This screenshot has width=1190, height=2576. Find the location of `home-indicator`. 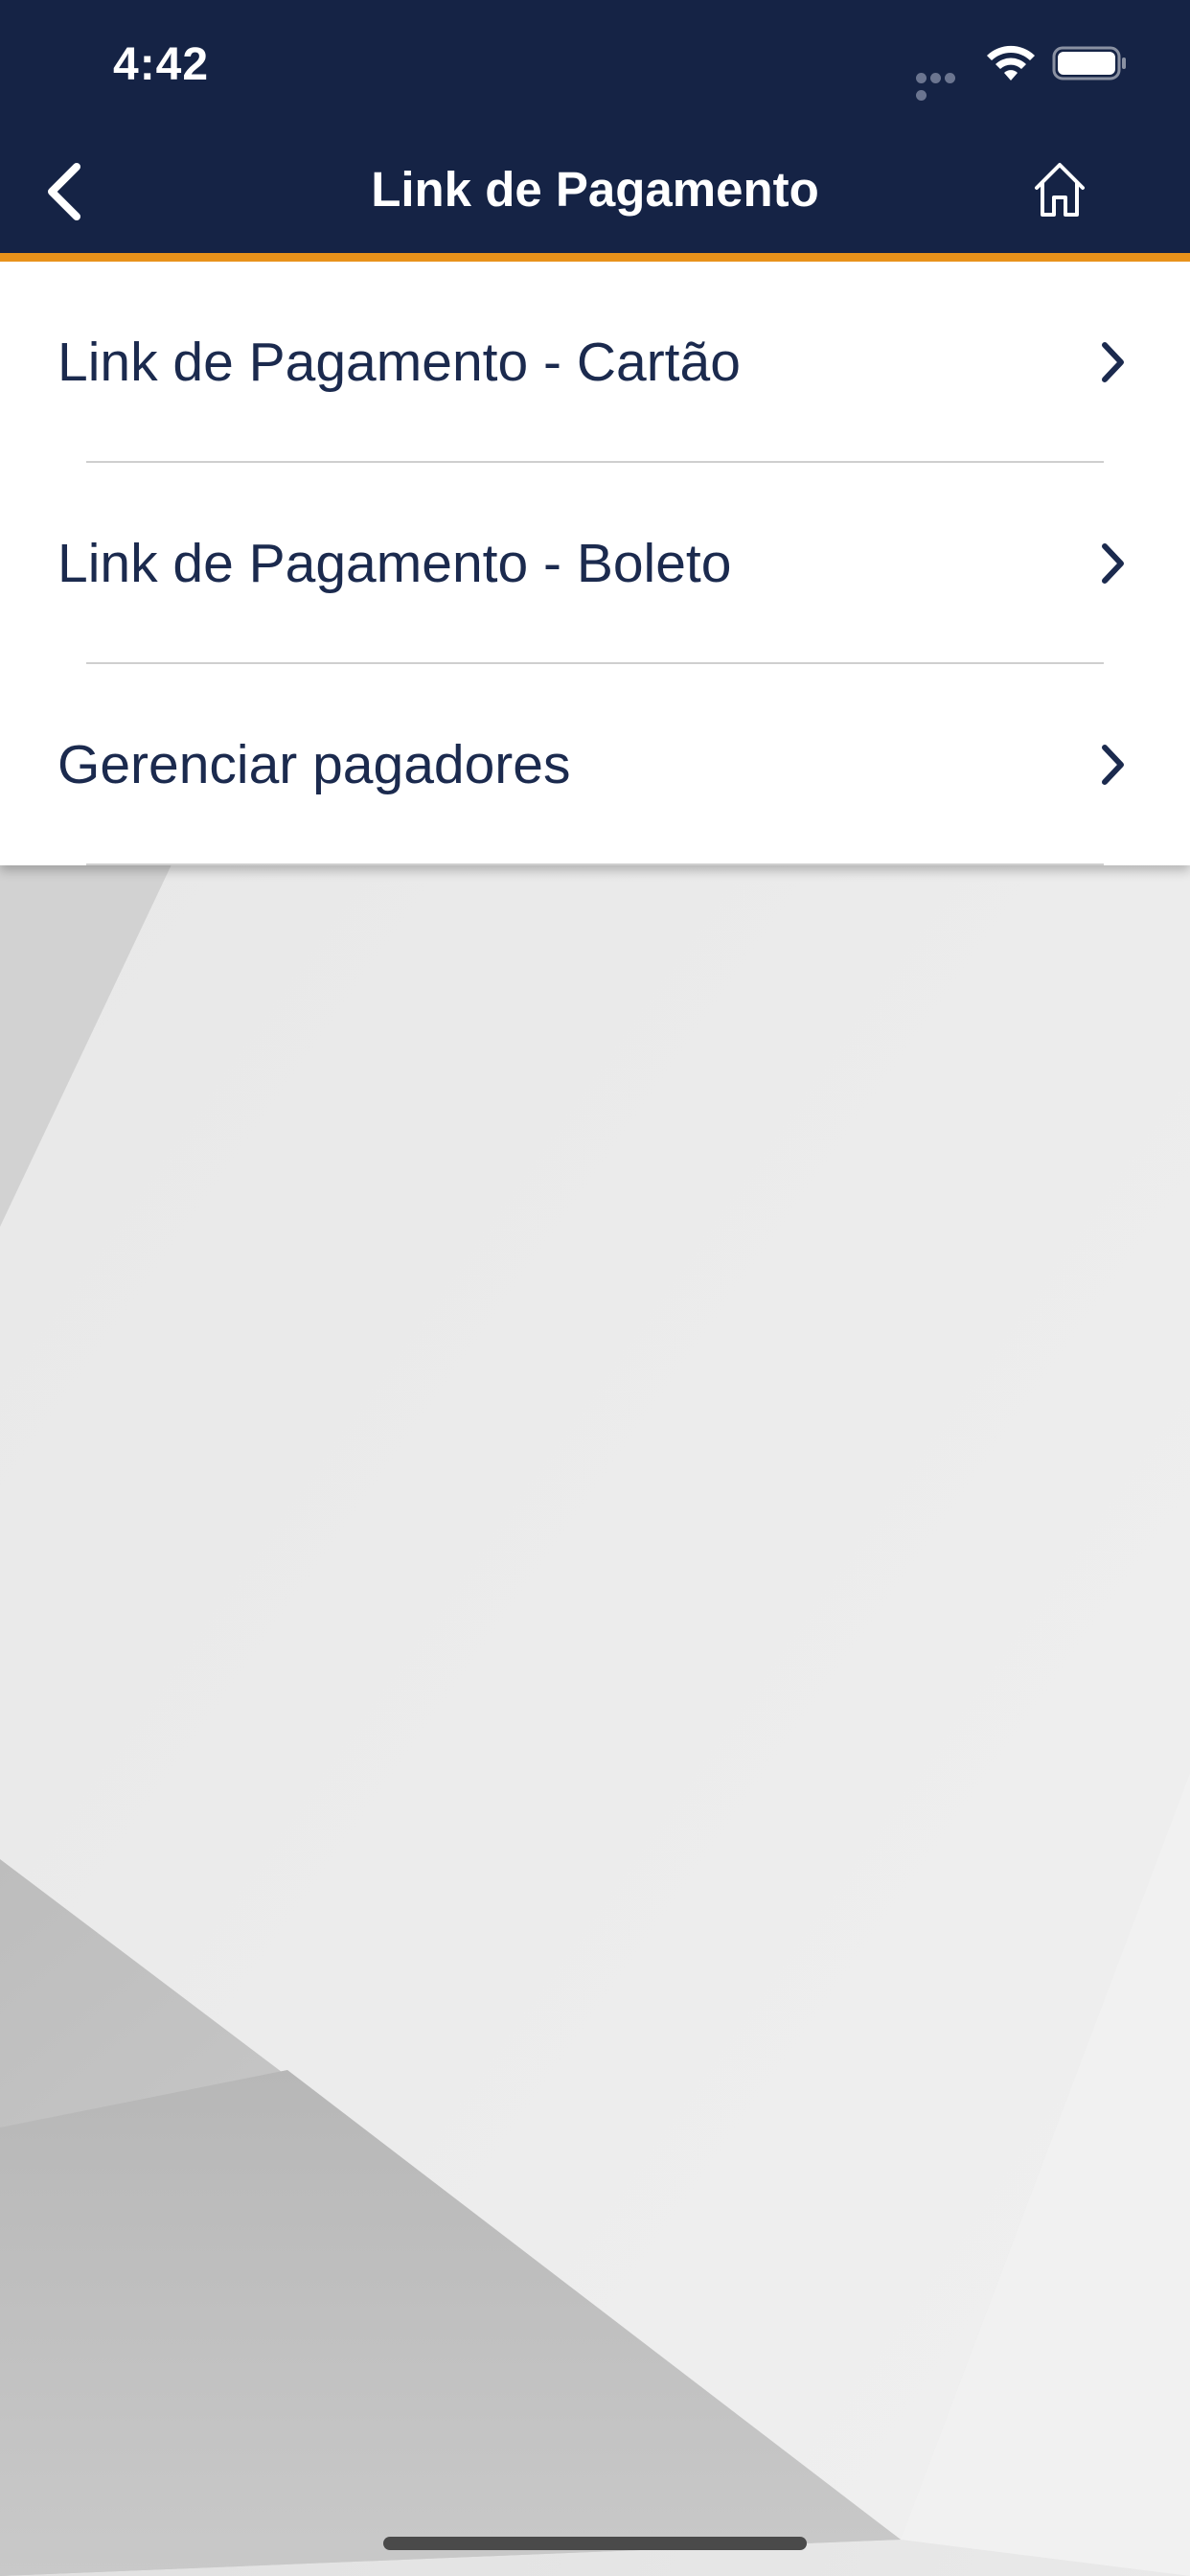

home-indicator is located at coordinates (595, 2543).